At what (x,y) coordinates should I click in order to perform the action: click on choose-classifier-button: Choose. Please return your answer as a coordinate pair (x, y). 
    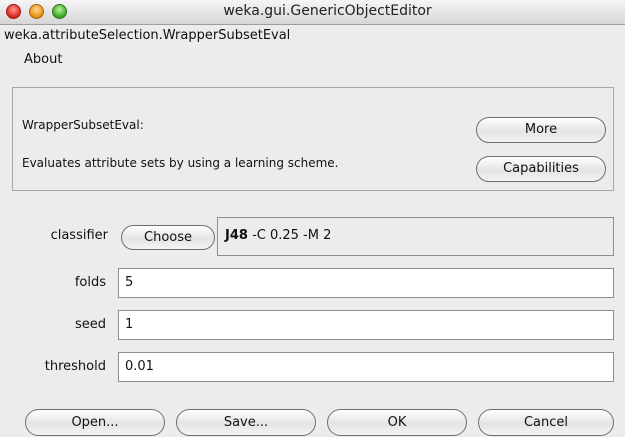
    Looking at the image, I should click on (168, 237).